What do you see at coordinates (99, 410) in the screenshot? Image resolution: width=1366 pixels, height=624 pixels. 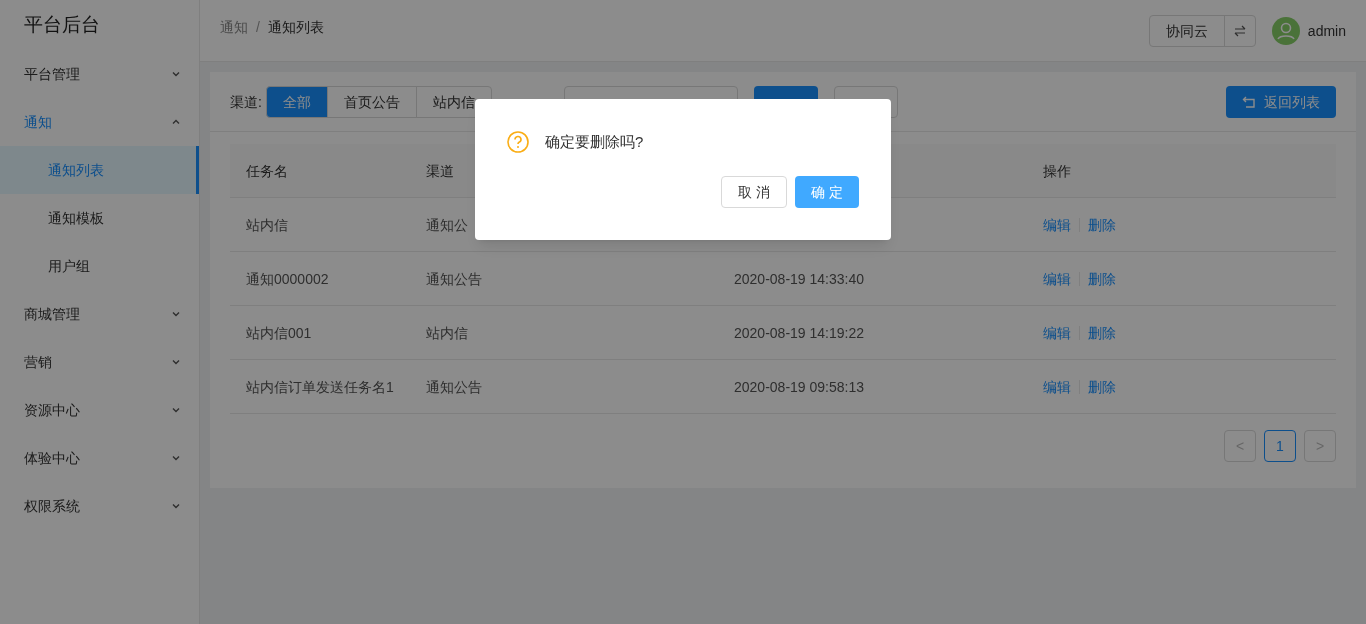 I see `menu-item: 资源中心` at bounding box center [99, 410].